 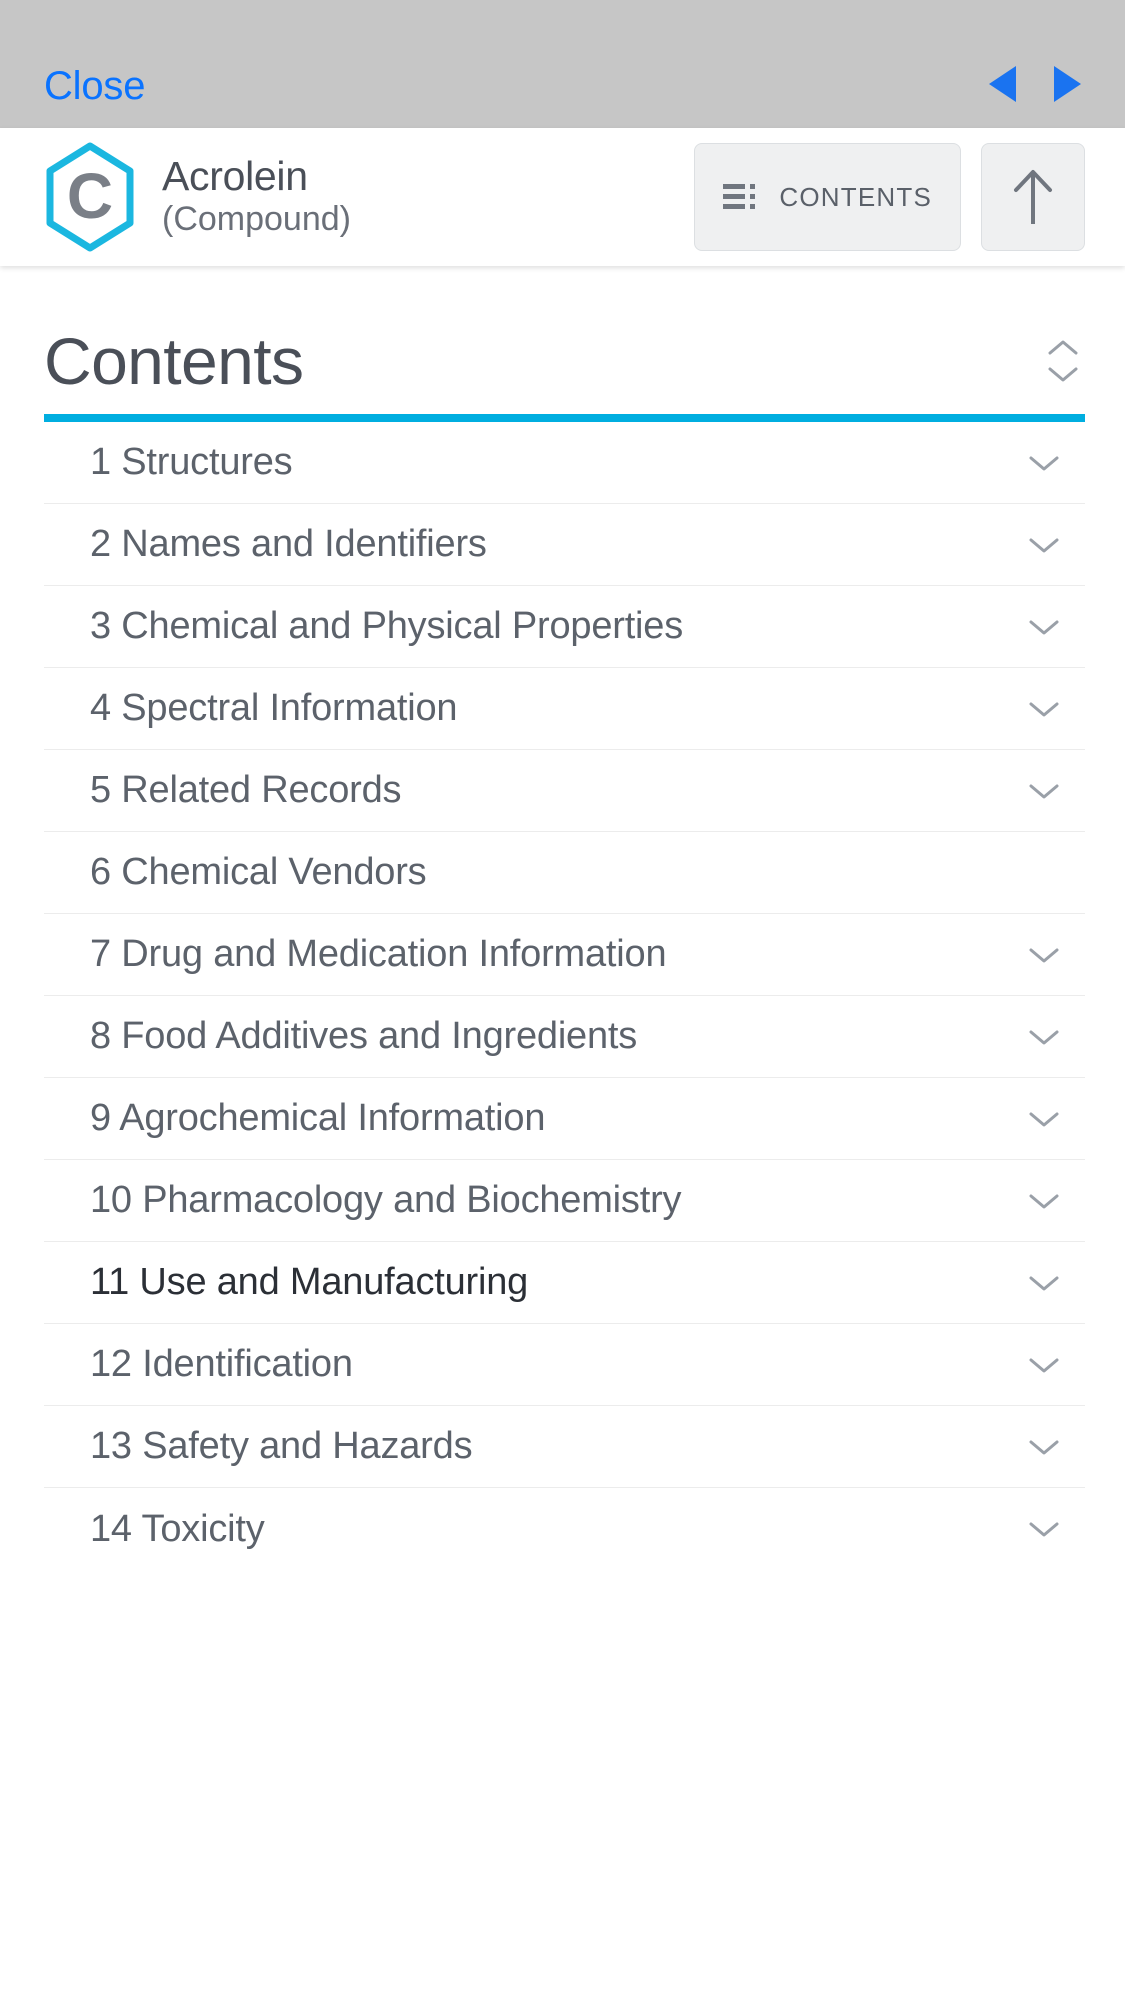 What do you see at coordinates (1067, 84) in the screenshot?
I see `triangle-right-icon` at bounding box center [1067, 84].